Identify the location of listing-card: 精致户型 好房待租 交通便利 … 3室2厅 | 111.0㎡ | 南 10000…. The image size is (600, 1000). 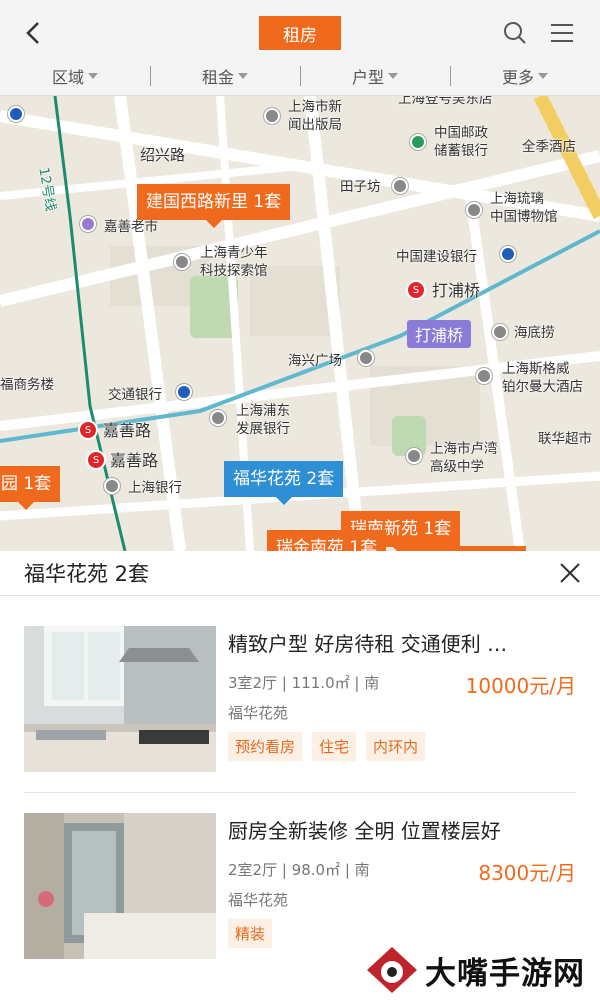
(300, 701).